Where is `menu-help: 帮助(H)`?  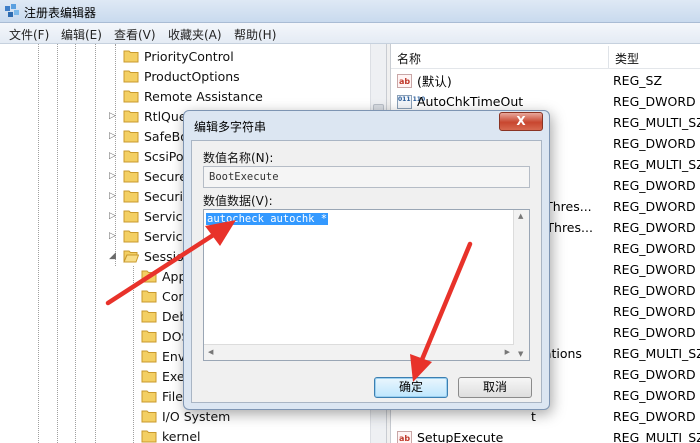 menu-help: 帮助(H) is located at coordinates (255, 34).